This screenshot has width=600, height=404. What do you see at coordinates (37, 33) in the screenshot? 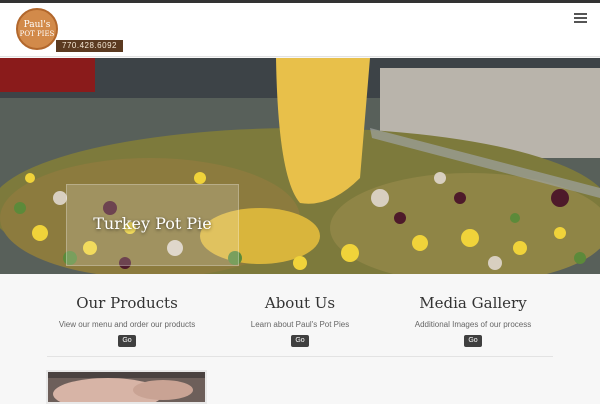
I see `logo-text-pot-pies: POT PIES` at bounding box center [37, 33].